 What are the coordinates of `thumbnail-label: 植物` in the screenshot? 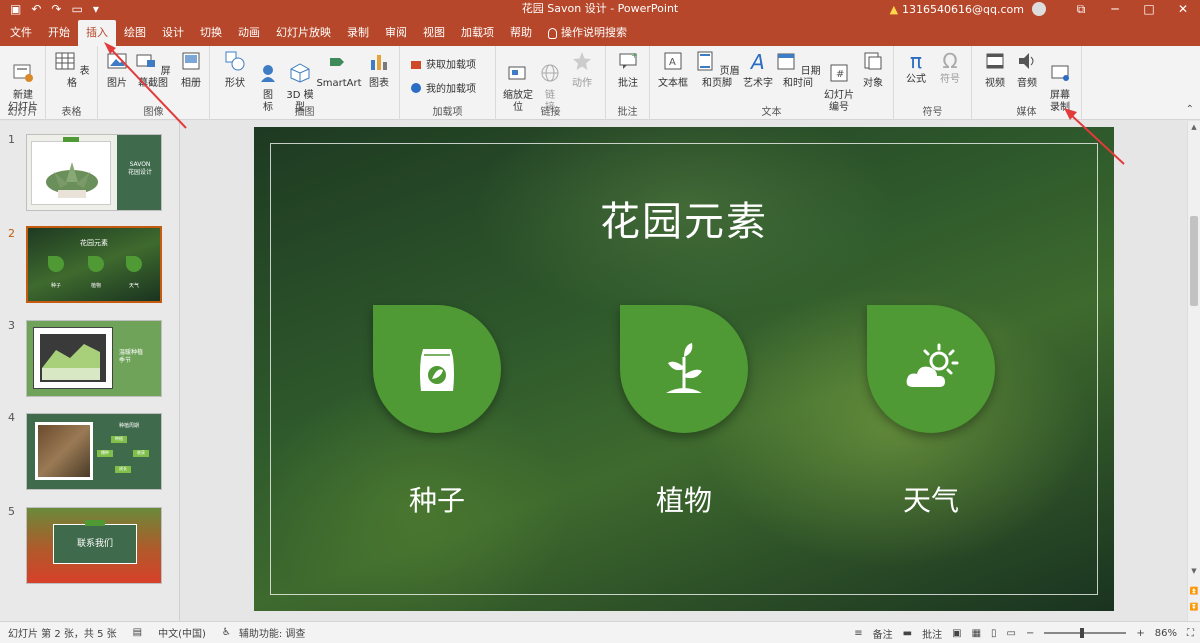 It's located at (95, 286).